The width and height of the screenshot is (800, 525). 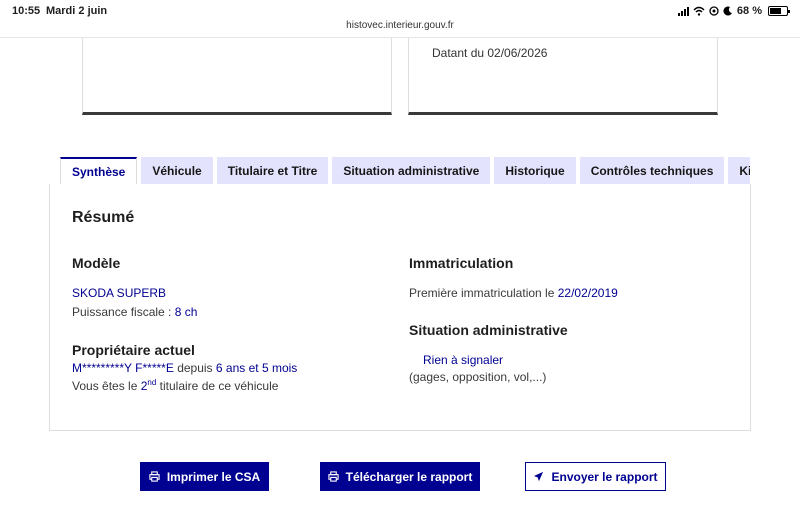 I want to click on status-indicators: 68 %, so click(x=733, y=11).